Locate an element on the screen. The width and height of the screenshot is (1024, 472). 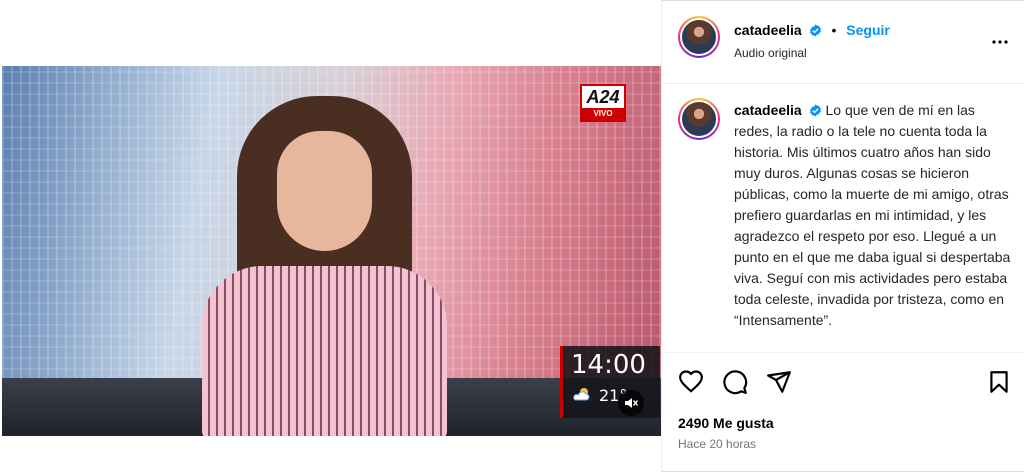
header-username: catadeelia is located at coordinates (768, 30).